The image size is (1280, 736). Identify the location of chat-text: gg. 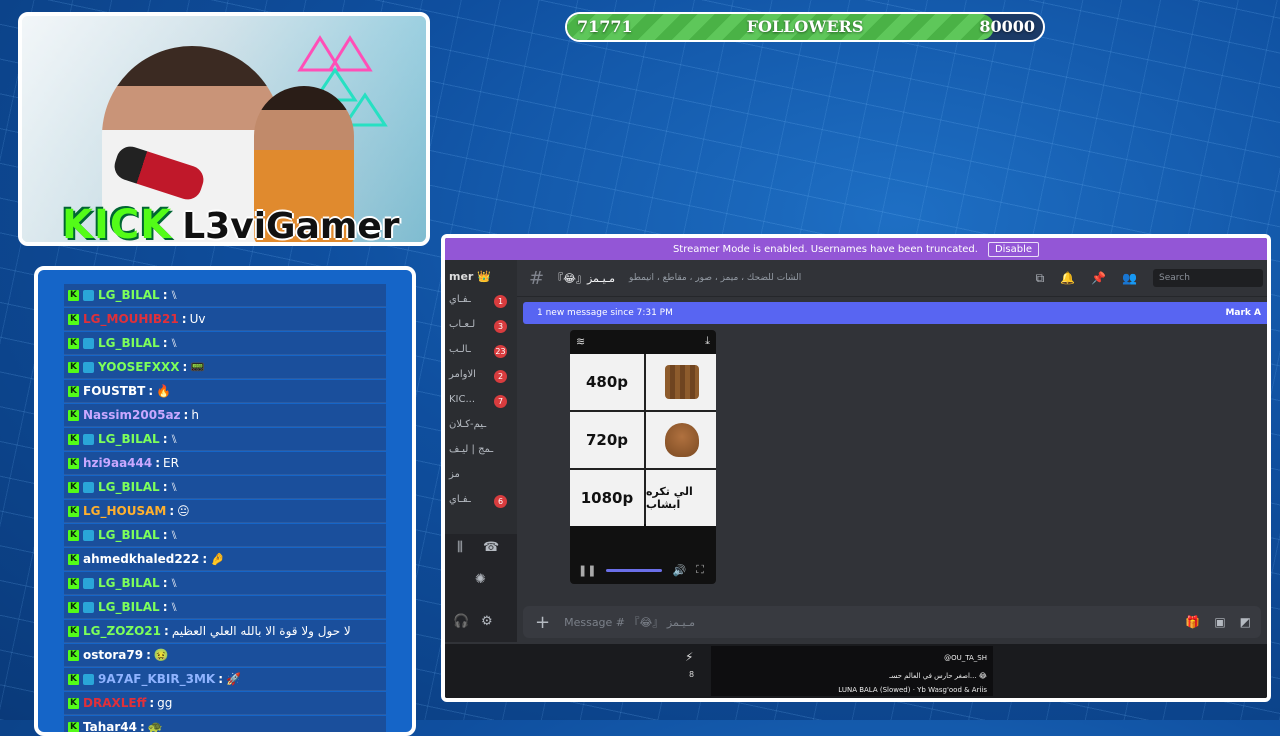
(165, 703).